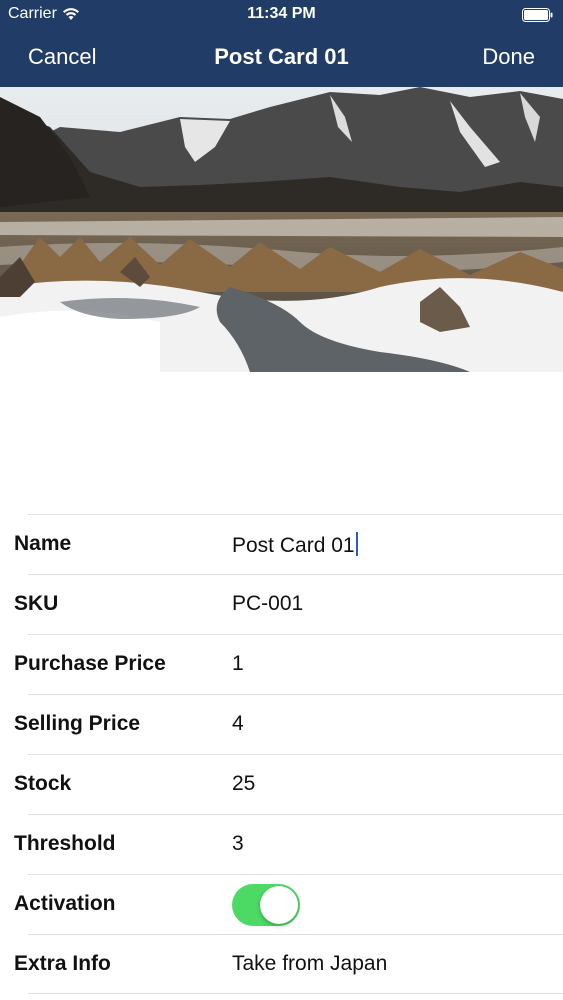 This screenshot has height=1000, width=563. Describe the element at coordinates (356, 544) in the screenshot. I see `text-cursor` at that location.